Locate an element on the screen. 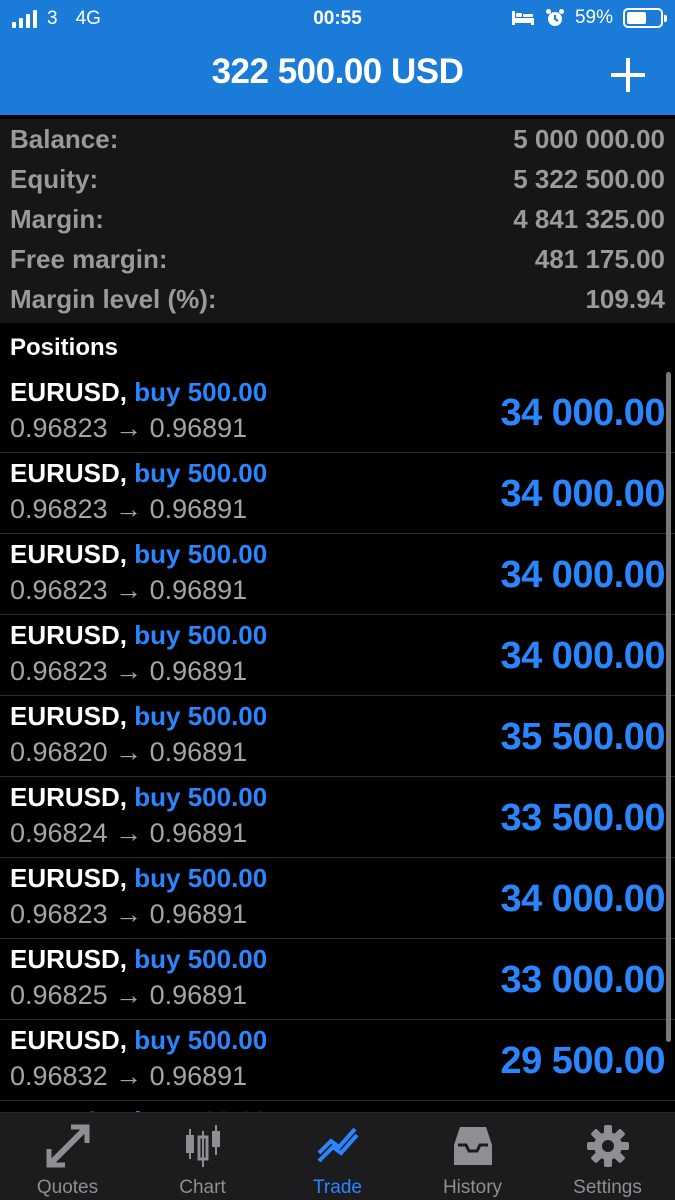  tab-quotes: Quotes is located at coordinates (67, 1156).